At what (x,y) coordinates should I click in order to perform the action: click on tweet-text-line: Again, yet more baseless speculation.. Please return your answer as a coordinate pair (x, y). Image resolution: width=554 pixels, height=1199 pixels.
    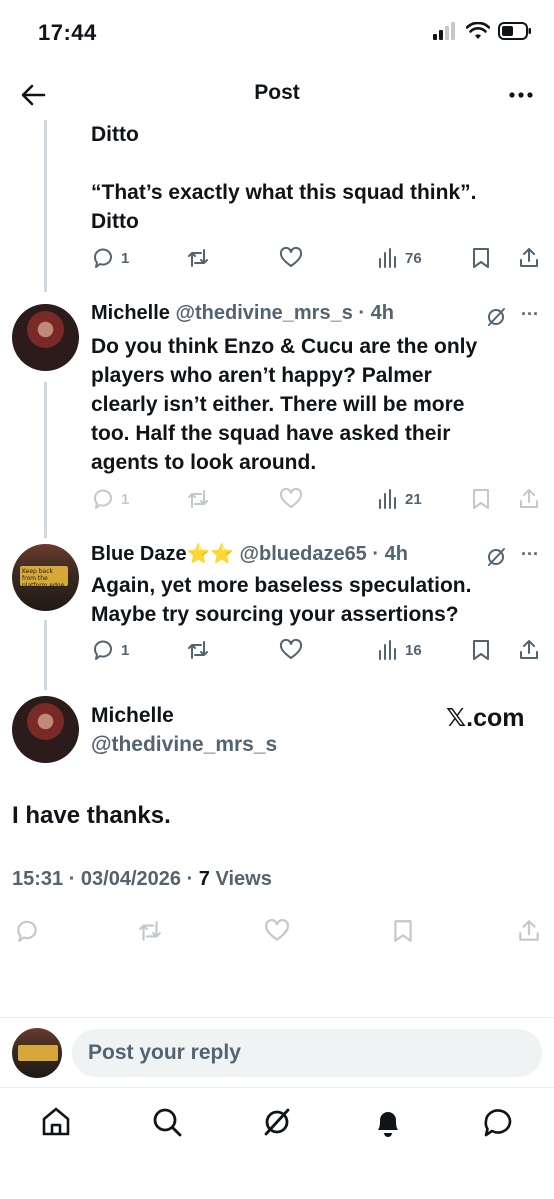
    Looking at the image, I should click on (281, 585).